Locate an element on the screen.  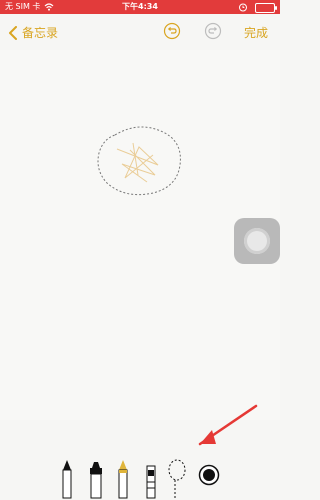
pencil-icon is located at coordinates (123, 479).